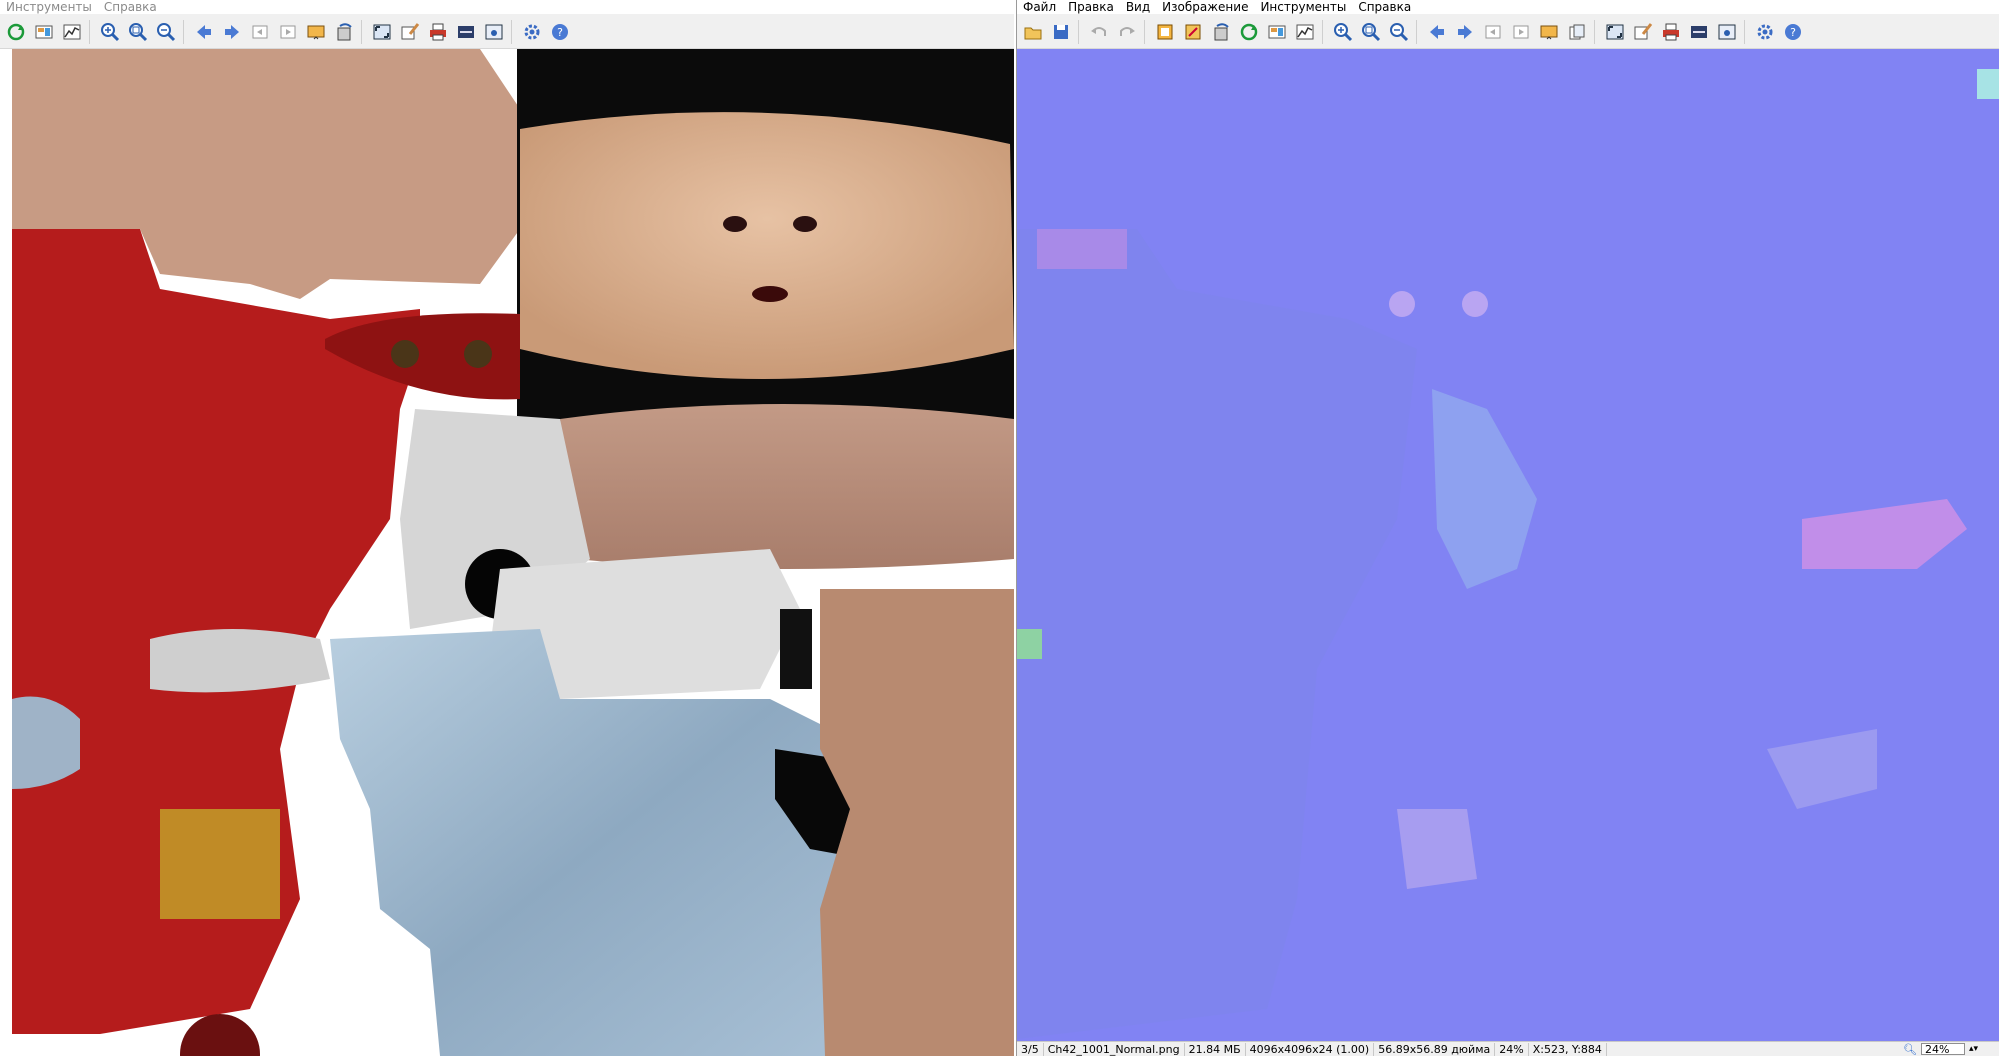 The image size is (1999, 1056). I want to click on zoom-input: 24%, so click(1942, 1049).